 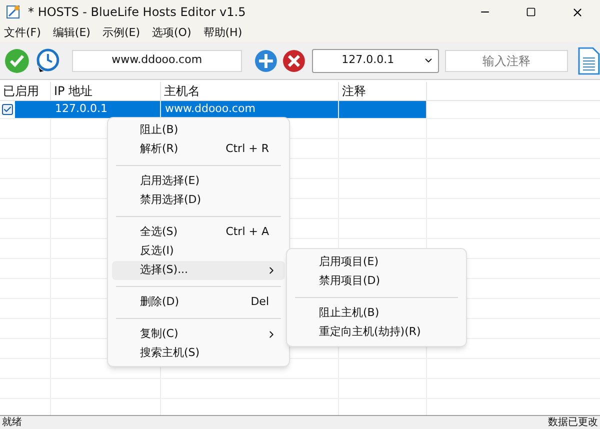 I want to click on checkbox, so click(x=7, y=109).